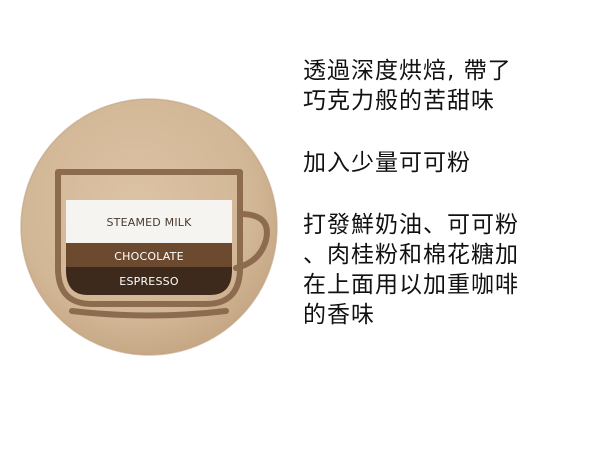 Image resolution: width=600 pixels, height=455 pixels. What do you see at coordinates (411, 270) in the screenshot?
I see `description-paragraph-3: 打發鮮奶油、可可粉 、肉桂粉和棉花糖加 在上面用以加重咖啡 的香味` at bounding box center [411, 270].